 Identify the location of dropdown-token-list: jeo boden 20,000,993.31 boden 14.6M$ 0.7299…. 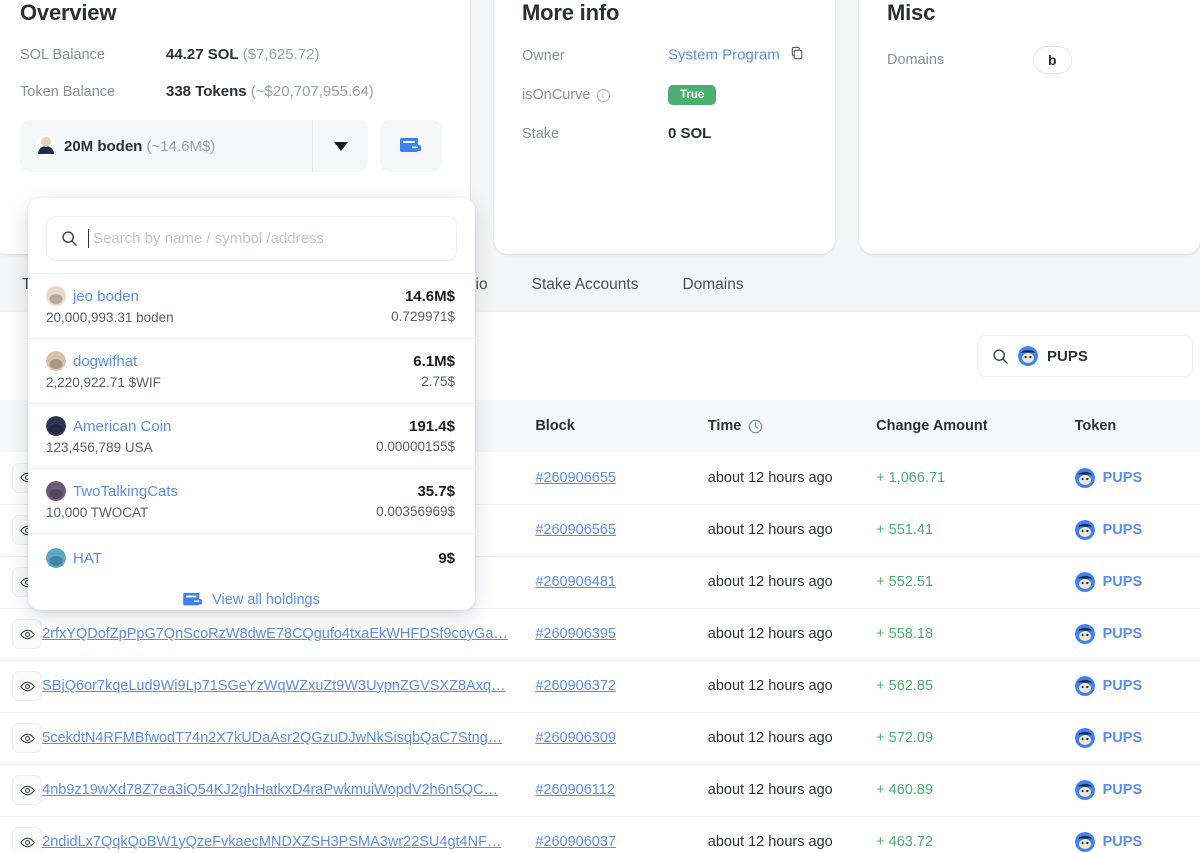
(251, 427).